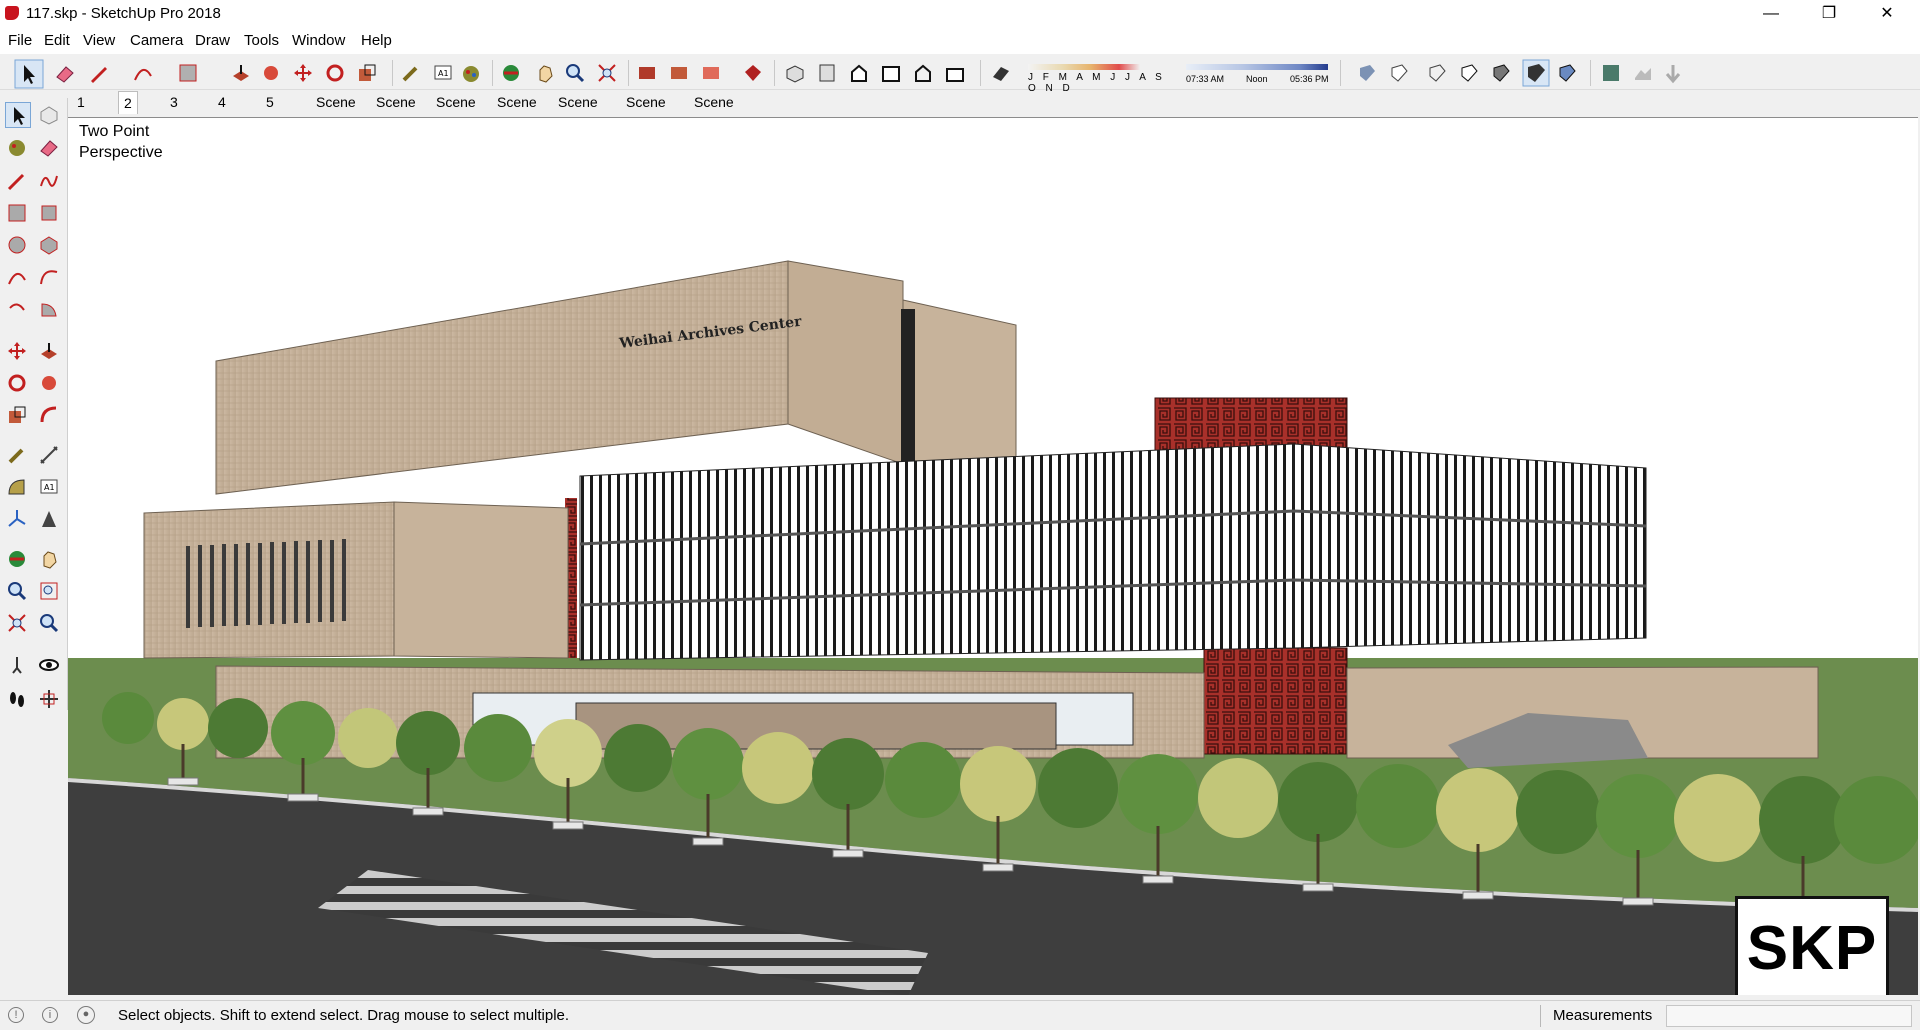 Image resolution: width=1920 pixels, height=1030 pixels. What do you see at coordinates (49, 309) in the screenshot?
I see `pie-icon` at bounding box center [49, 309].